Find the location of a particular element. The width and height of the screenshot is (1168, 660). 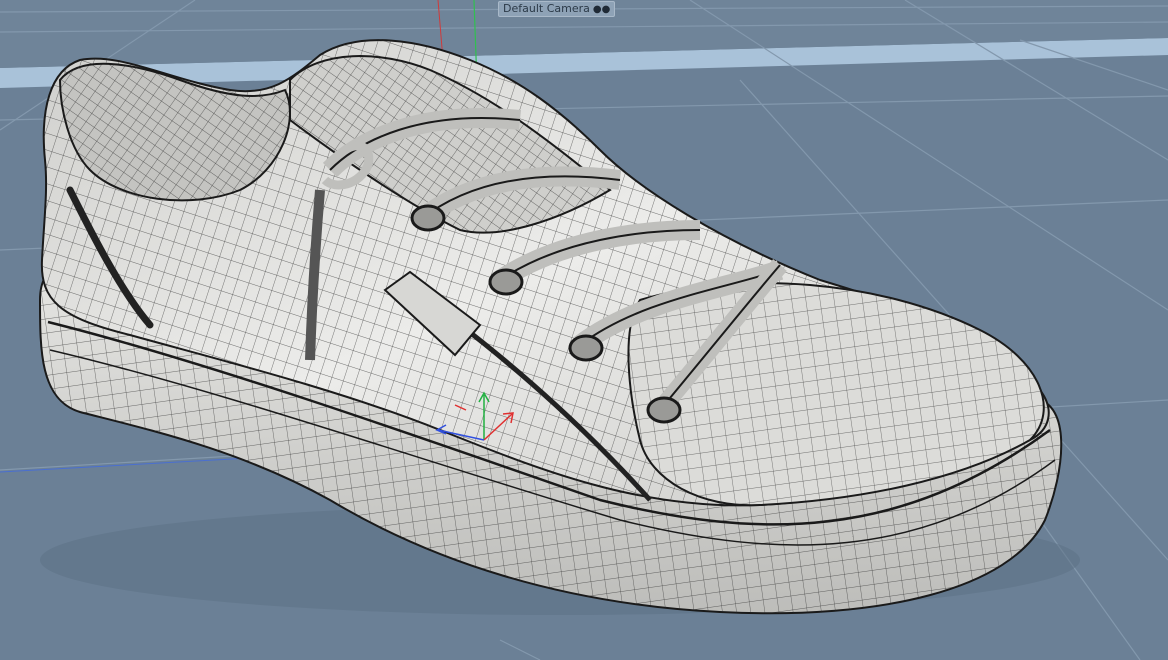

camera-icon: ●● is located at coordinates (601, 10).